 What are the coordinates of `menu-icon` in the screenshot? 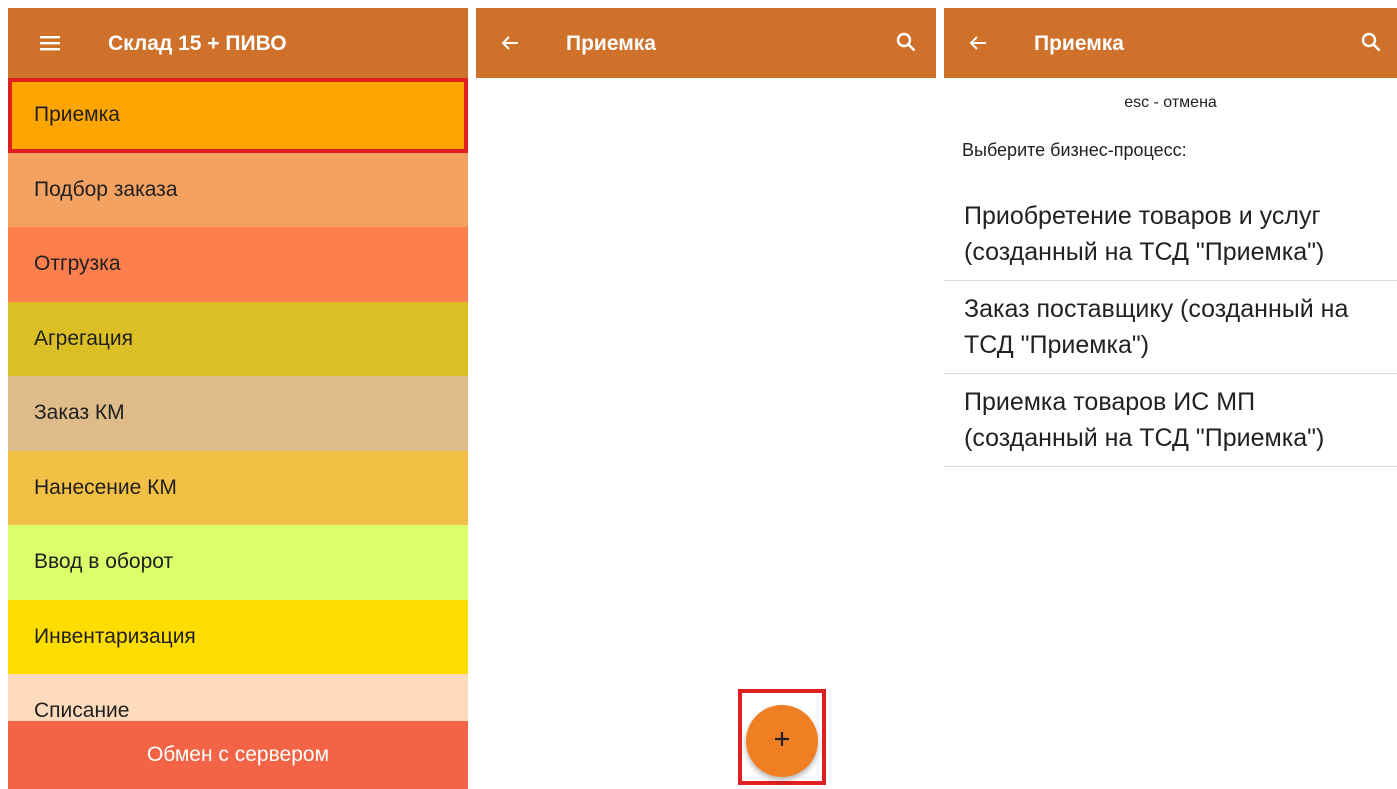 It's located at (50, 43).